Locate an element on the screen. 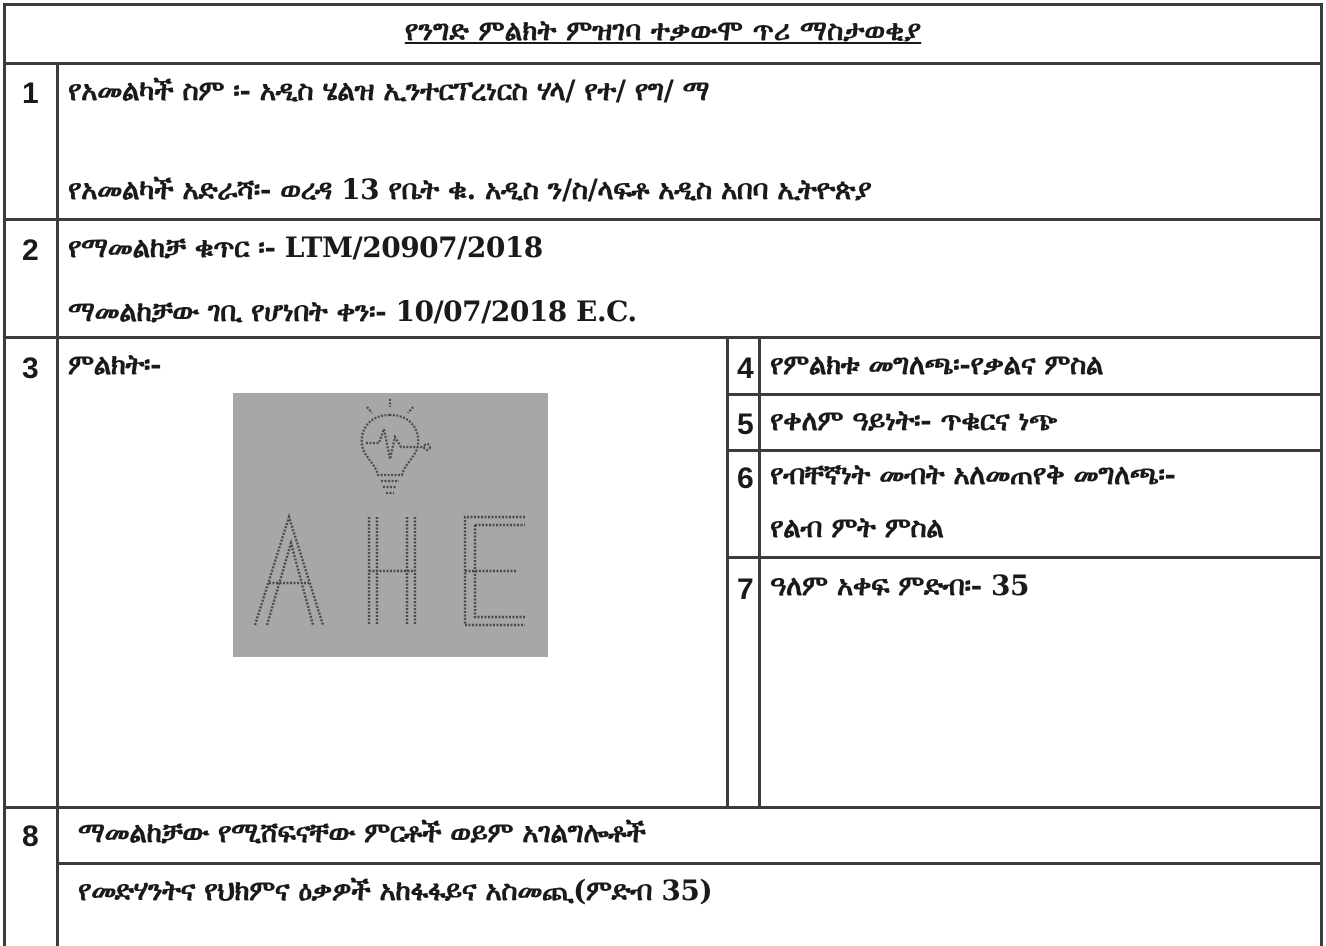 The image size is (1326, 946). goods-services-text: የመድሃንትና የህክምና ዕቃዎች አከፋፋይና አስመጪ(ምድብ 35) is located at coordinates (395, 890).